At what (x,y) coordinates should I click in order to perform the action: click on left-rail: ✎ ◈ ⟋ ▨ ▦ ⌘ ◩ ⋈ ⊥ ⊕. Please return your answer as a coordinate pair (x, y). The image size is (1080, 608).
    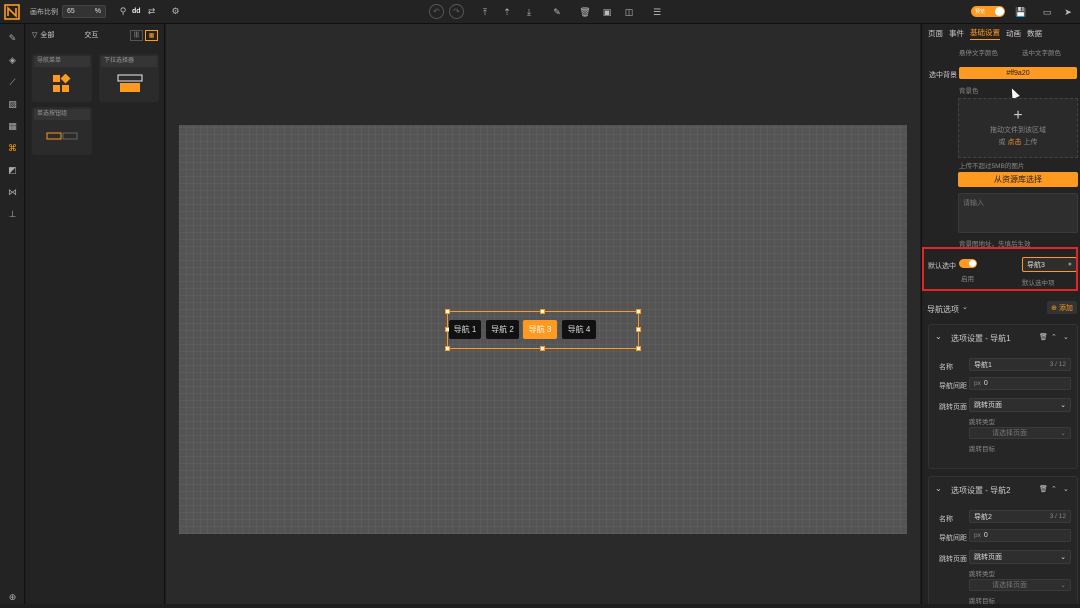
    Looking at the image, I should click on (12, 314).